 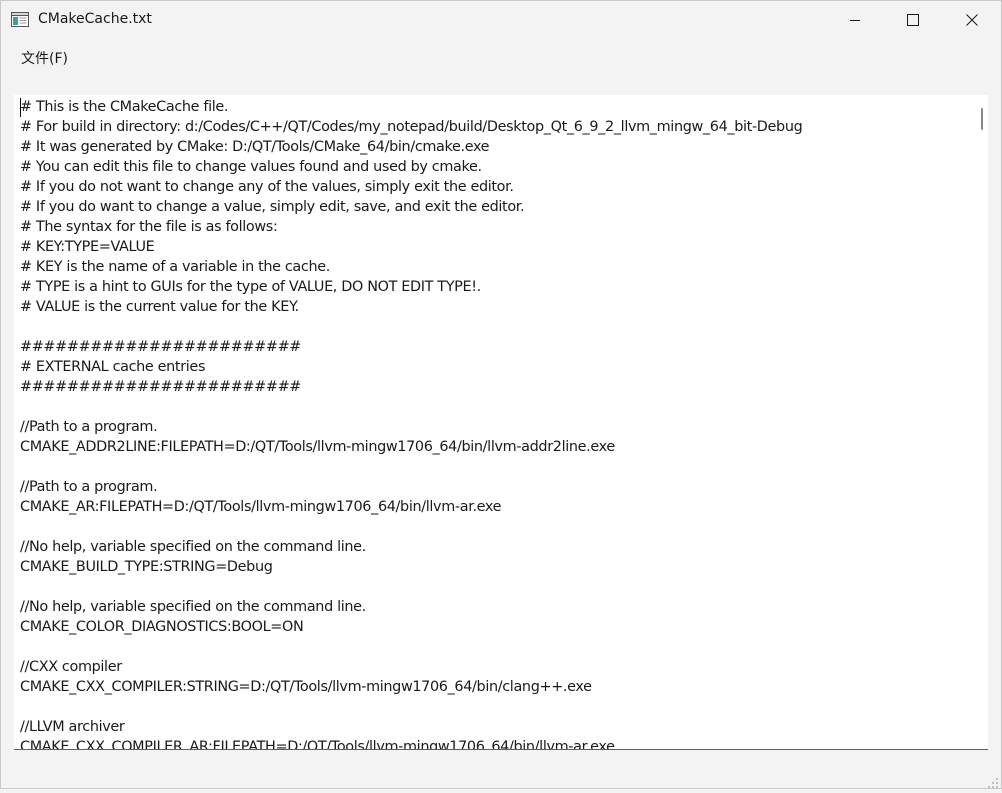 What do you see at coordinates (71, 667) in the screenshot?
I see `editor-line: //CXX compiler` at bounding box center [71, 667].